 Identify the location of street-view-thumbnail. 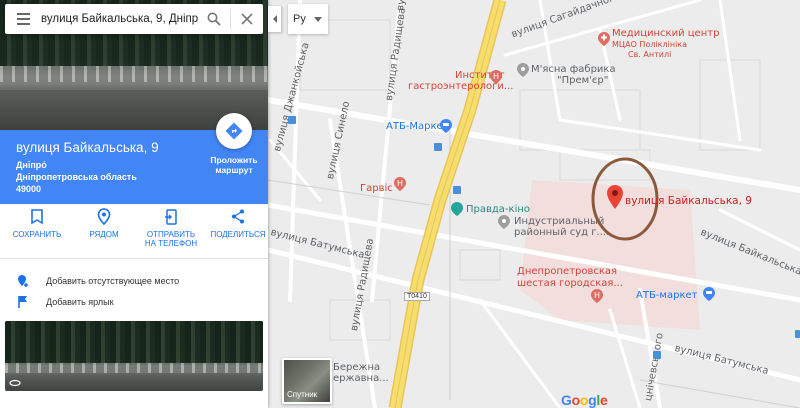
(134, 356).